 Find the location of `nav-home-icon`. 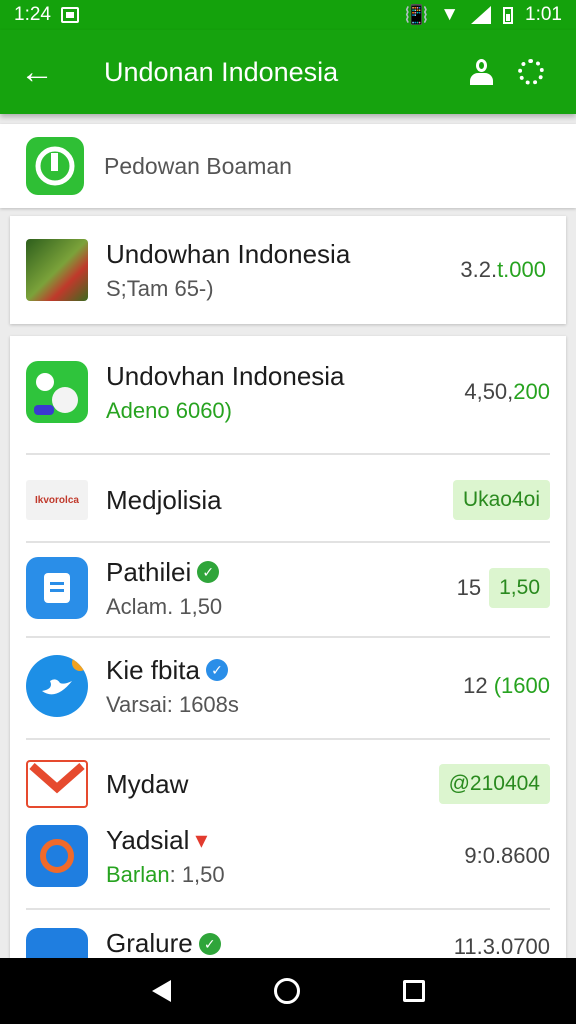

nav-home-icon is located at coordinates (286, 991).